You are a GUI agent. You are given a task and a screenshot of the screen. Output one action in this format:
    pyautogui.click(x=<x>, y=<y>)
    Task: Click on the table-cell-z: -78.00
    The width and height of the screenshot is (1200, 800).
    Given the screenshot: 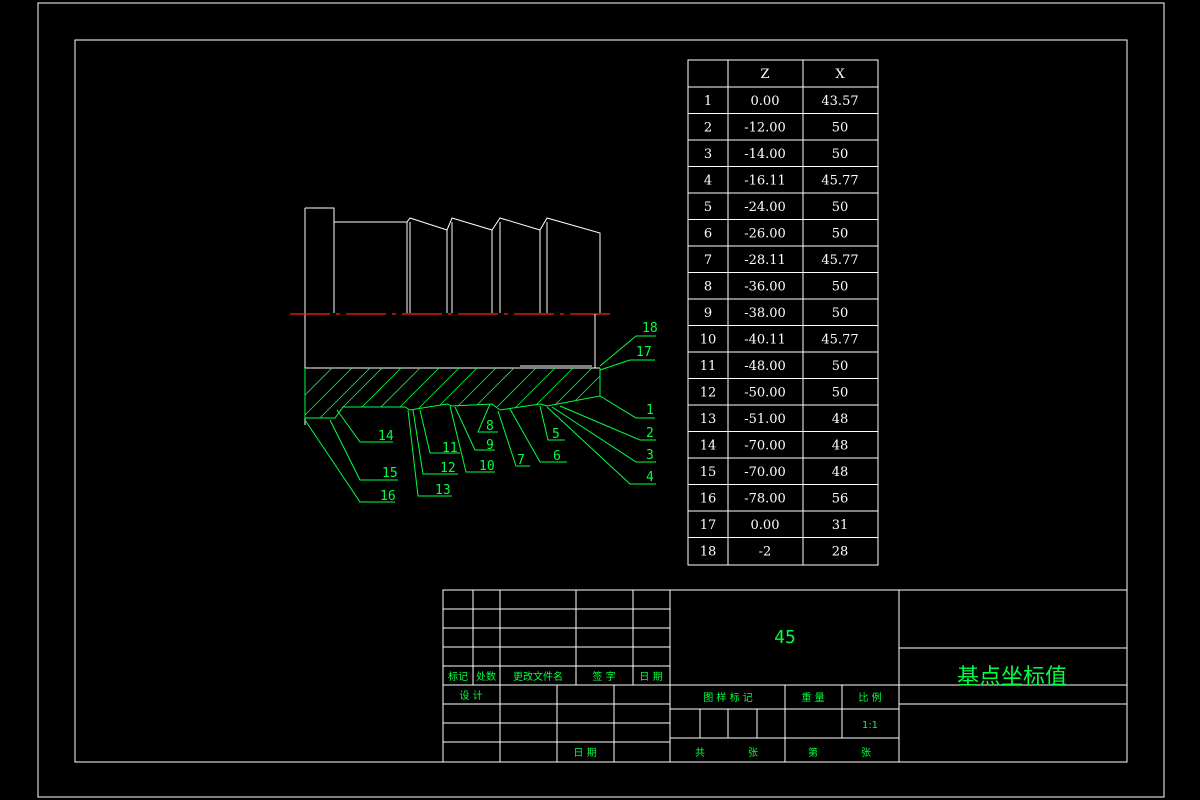 What is the action you would take?
    pyautogui.click(x=765, y=499)
    